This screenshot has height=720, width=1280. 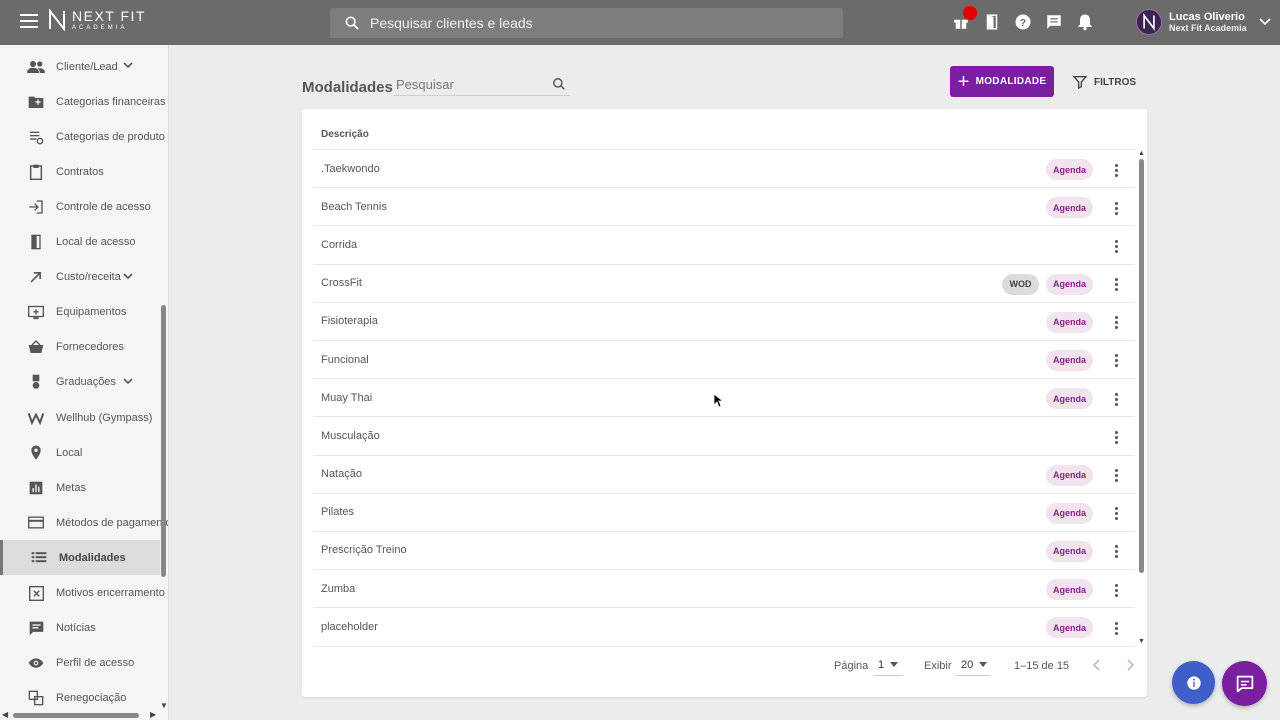 What do you see at coordinates (80, 382) in the screenshot?
I see `sidebar-item-graduacoes: Graduações` at bounding box center [80, 382].